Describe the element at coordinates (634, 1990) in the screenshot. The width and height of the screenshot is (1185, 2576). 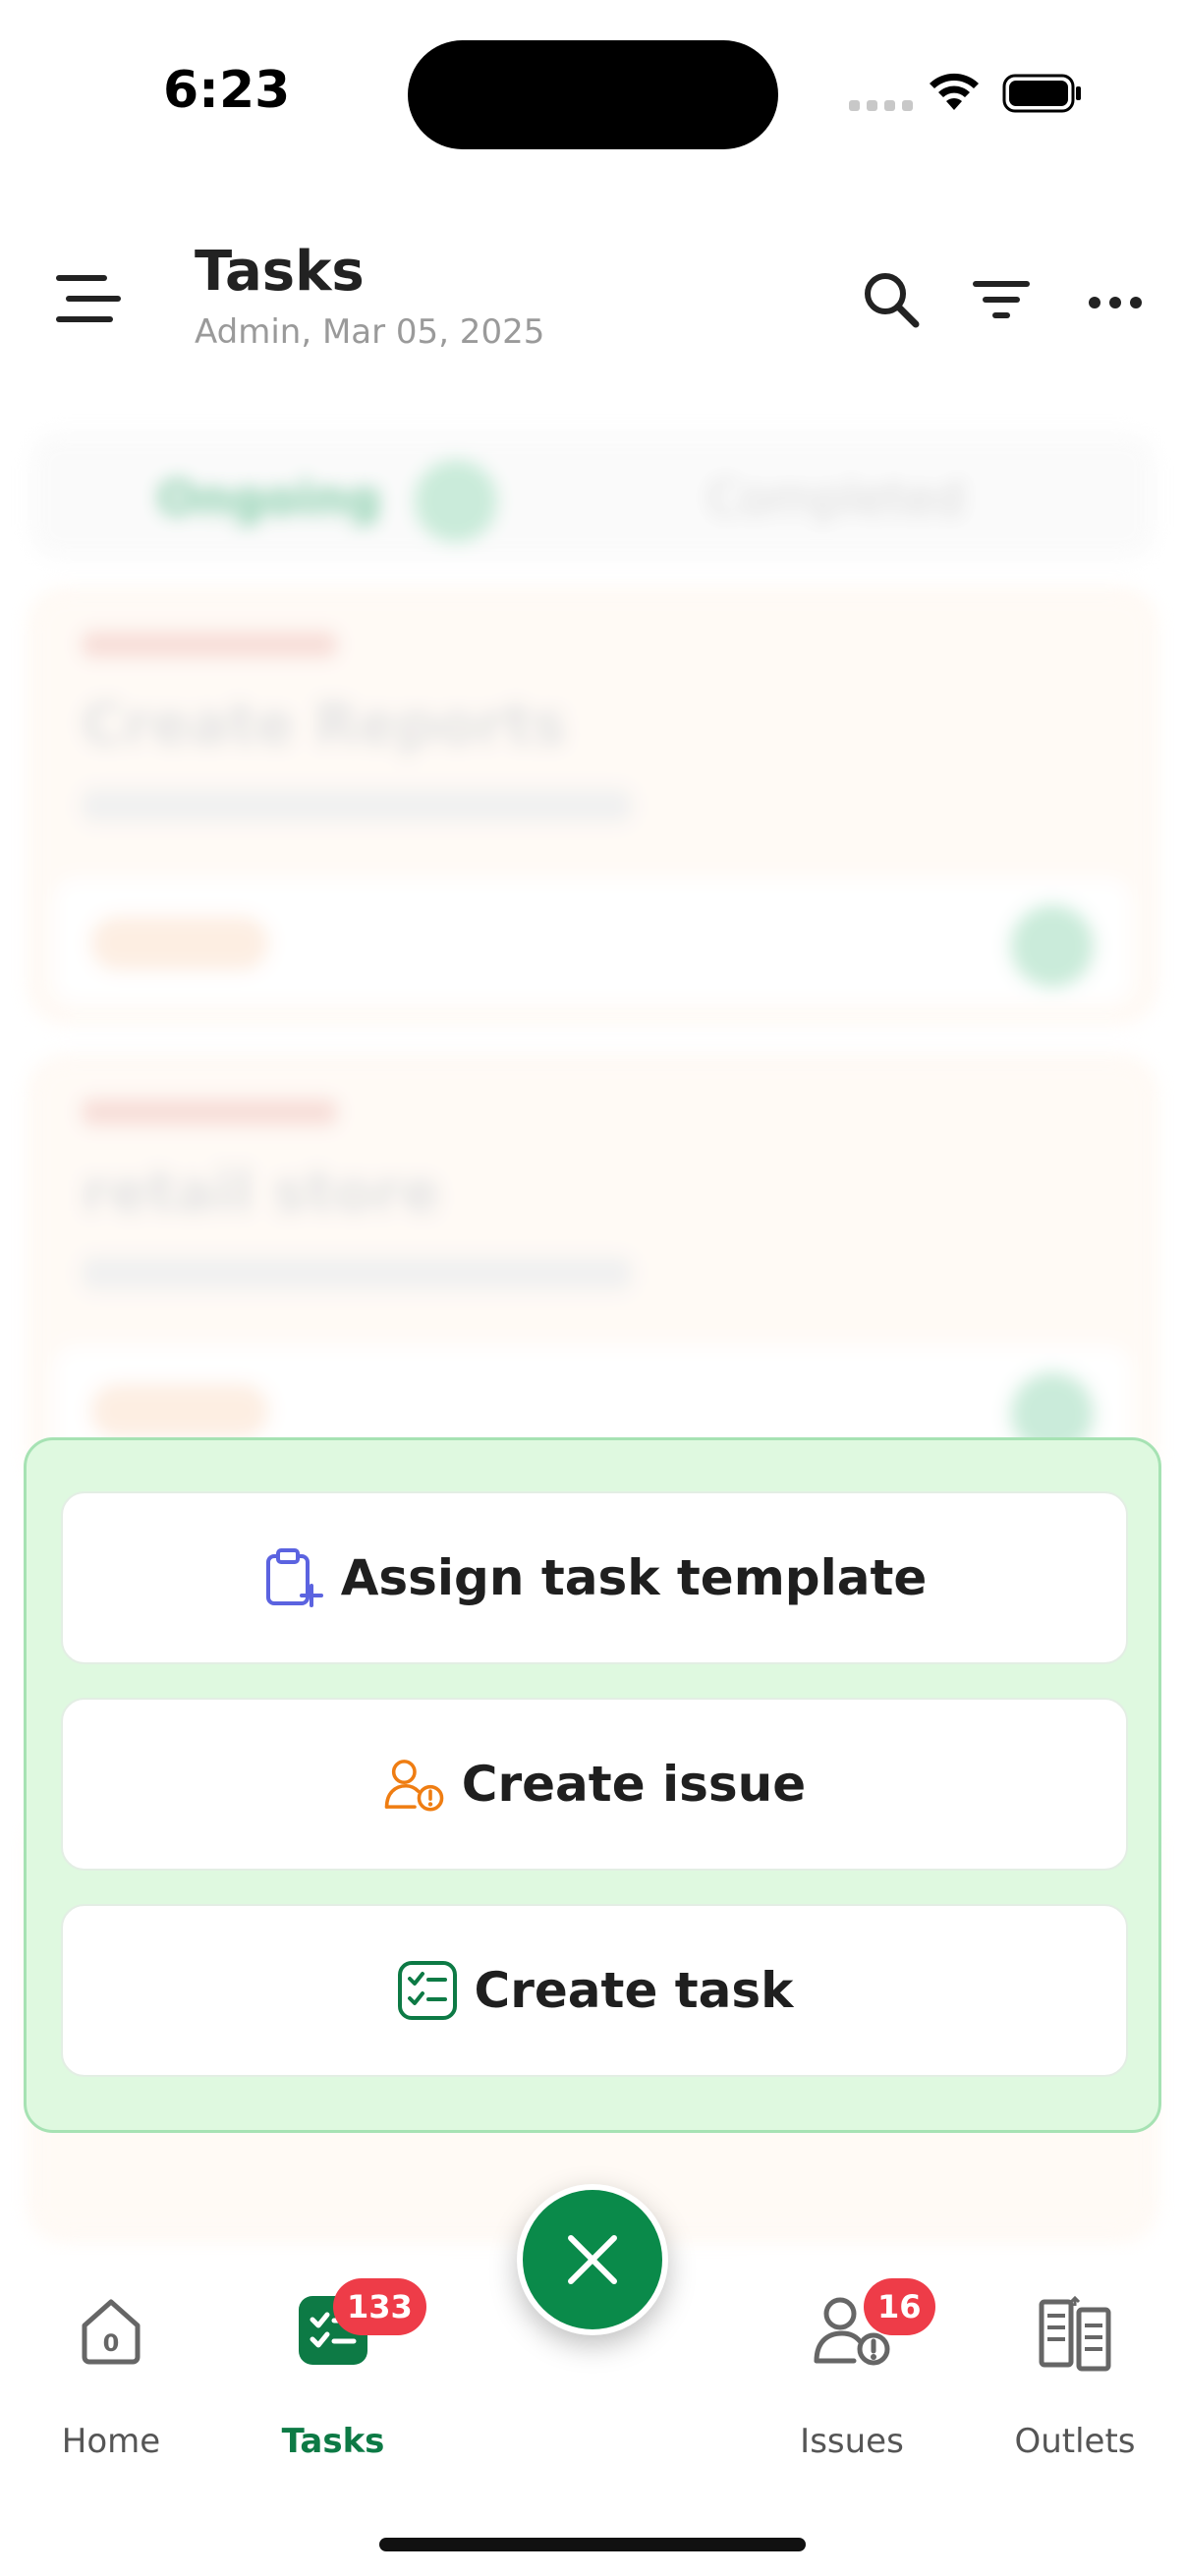
I see `create-task-label: Create task` at that location.